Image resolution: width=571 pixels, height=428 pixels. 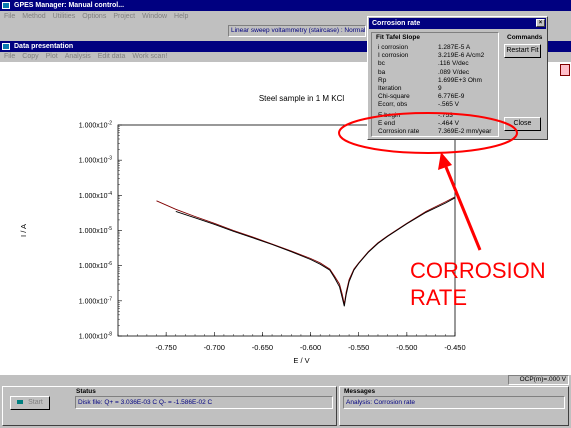 I want to click on messages-panel: Messages Analysis: Corrosion rate, so click(x=454, y=406).